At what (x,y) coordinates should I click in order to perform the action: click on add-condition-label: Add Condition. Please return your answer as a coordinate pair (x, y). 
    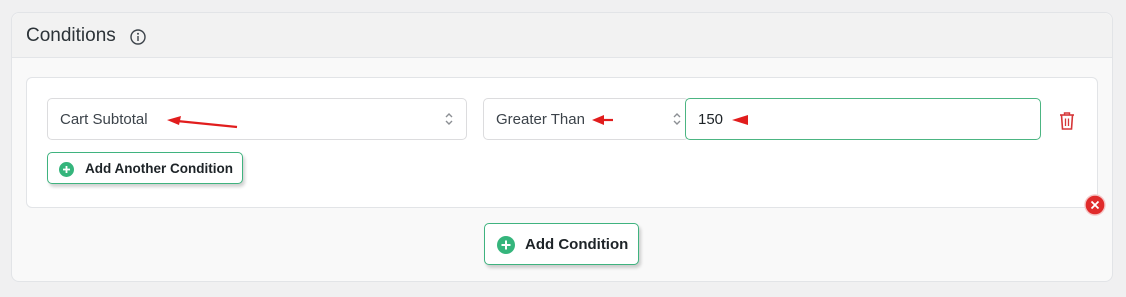
    Looking at the image, I should click on (577, 244).